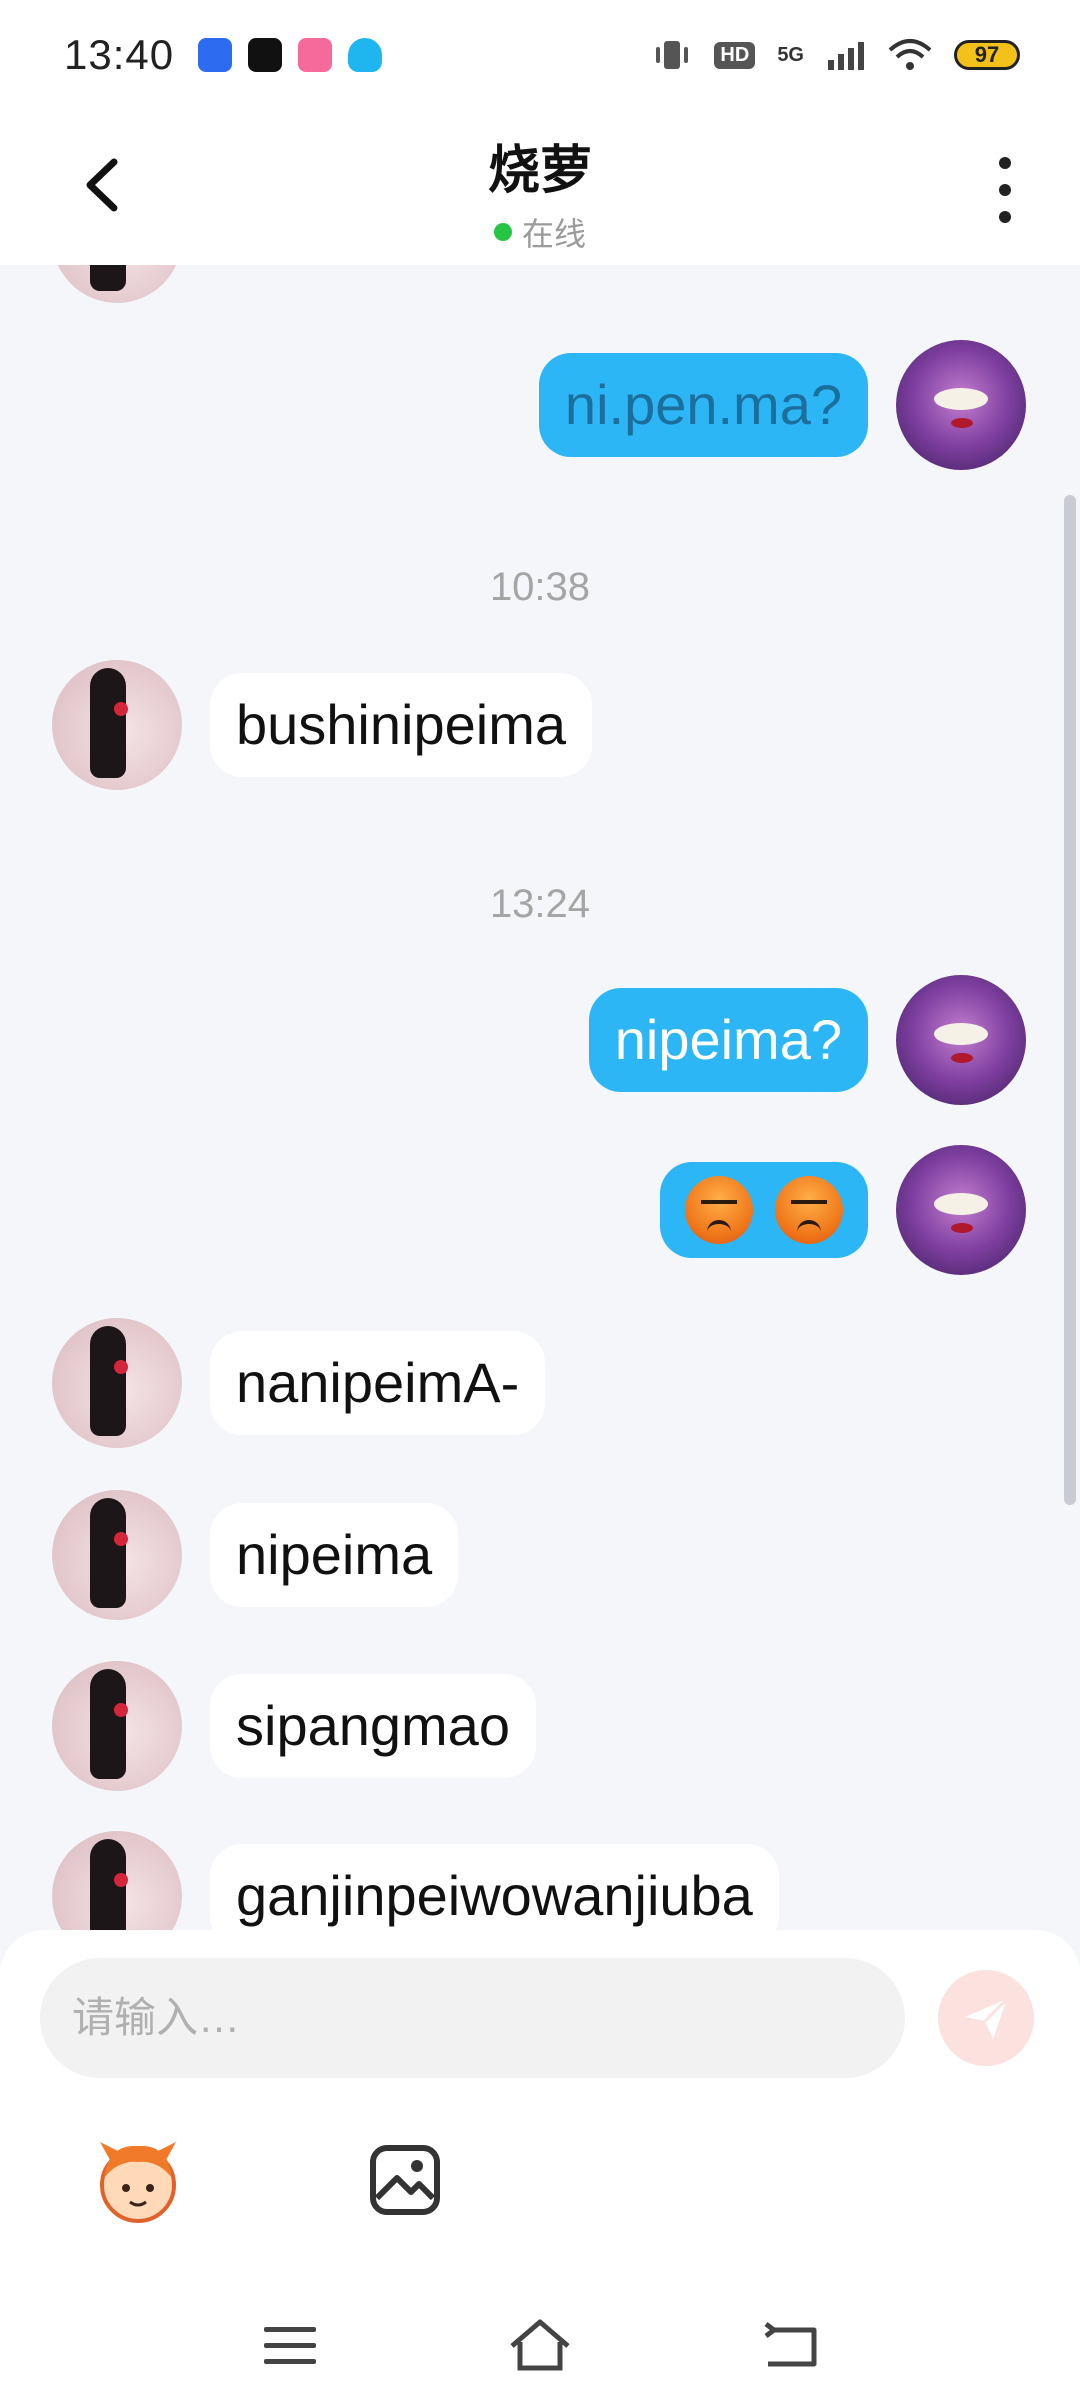 The width and height of the screenshot is (1080, 2400). What do you see at coordinates (315, 55) in the screenshot?
I see `bilibili-app-icon` at bounding box center [315, 55].